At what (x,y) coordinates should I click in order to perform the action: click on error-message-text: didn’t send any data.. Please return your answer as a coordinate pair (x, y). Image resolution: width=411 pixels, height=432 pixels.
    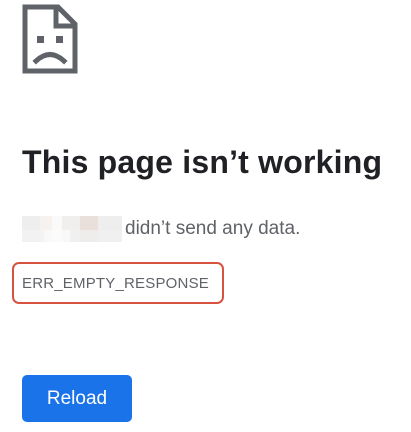
    Looking at the image, I should click on (213, 228).